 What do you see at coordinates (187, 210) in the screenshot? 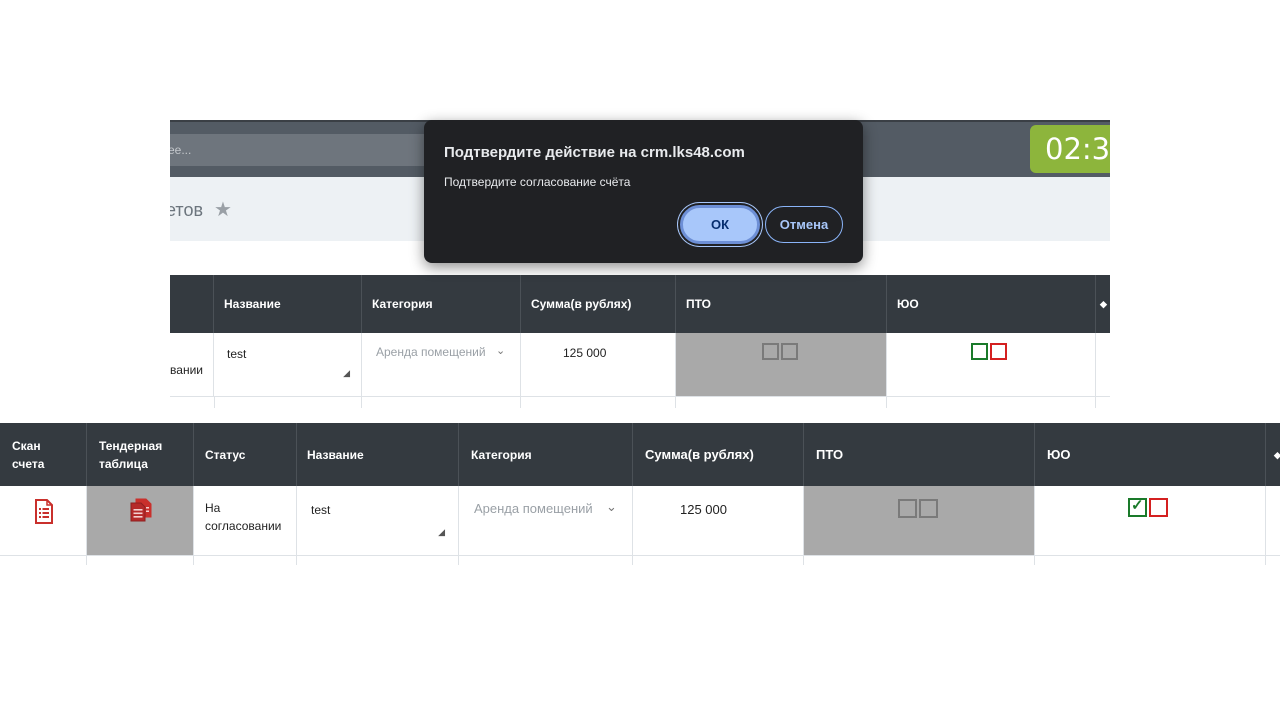
I see `page-title: етов` at bounding box center [187, 210].